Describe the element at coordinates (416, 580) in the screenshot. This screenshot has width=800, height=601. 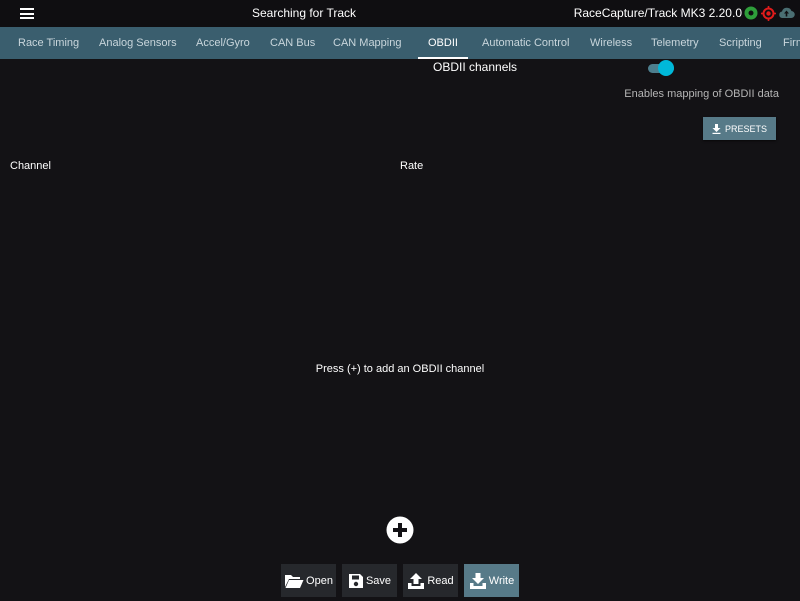
I see `upload-icon` at that location.